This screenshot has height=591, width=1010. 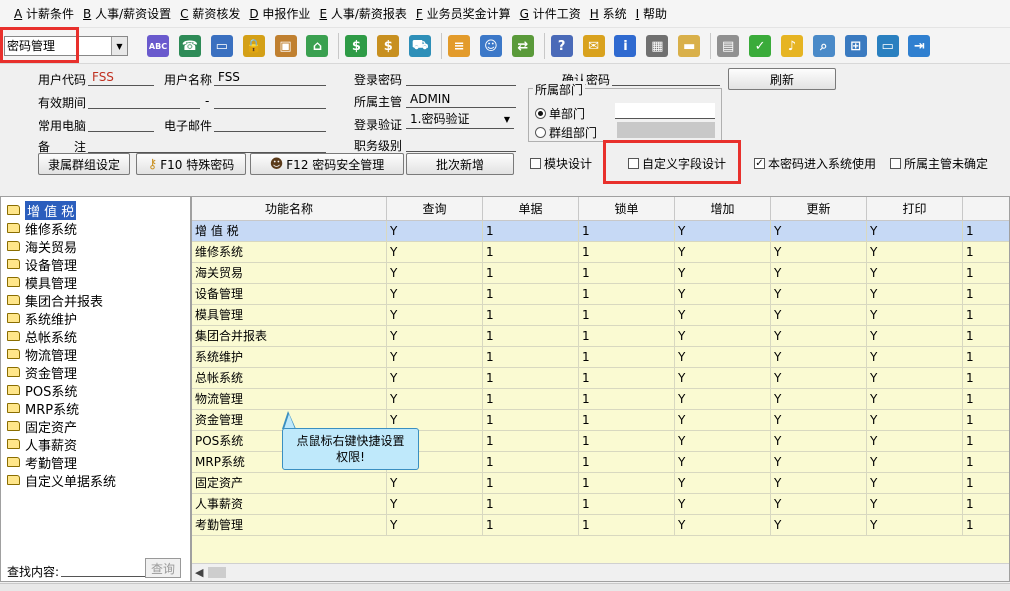 What do you see at coordinates (939, 163) in the screenshot?
I see `supervisor-unconfirmed-checkbox: 所属主管未确定` at bounding box center [939, 163].